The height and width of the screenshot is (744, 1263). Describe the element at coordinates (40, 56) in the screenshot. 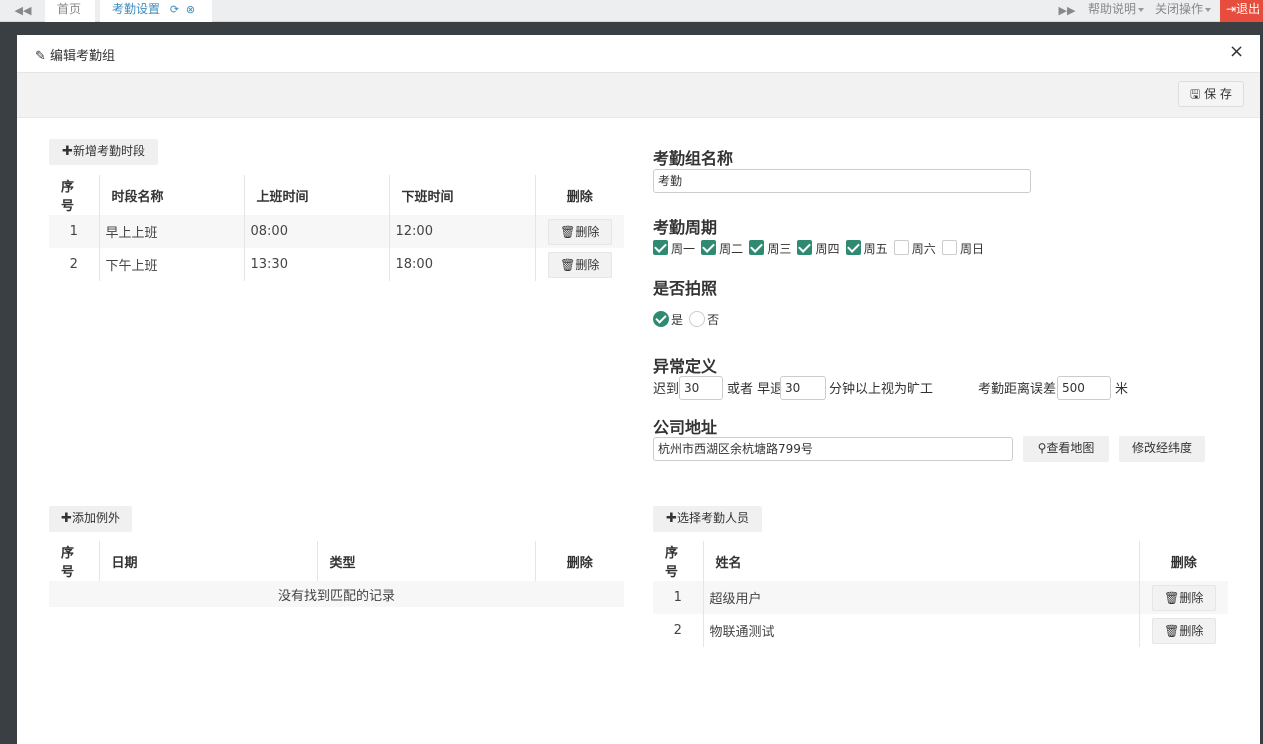

I see `edit-icon: ✎` at that location.